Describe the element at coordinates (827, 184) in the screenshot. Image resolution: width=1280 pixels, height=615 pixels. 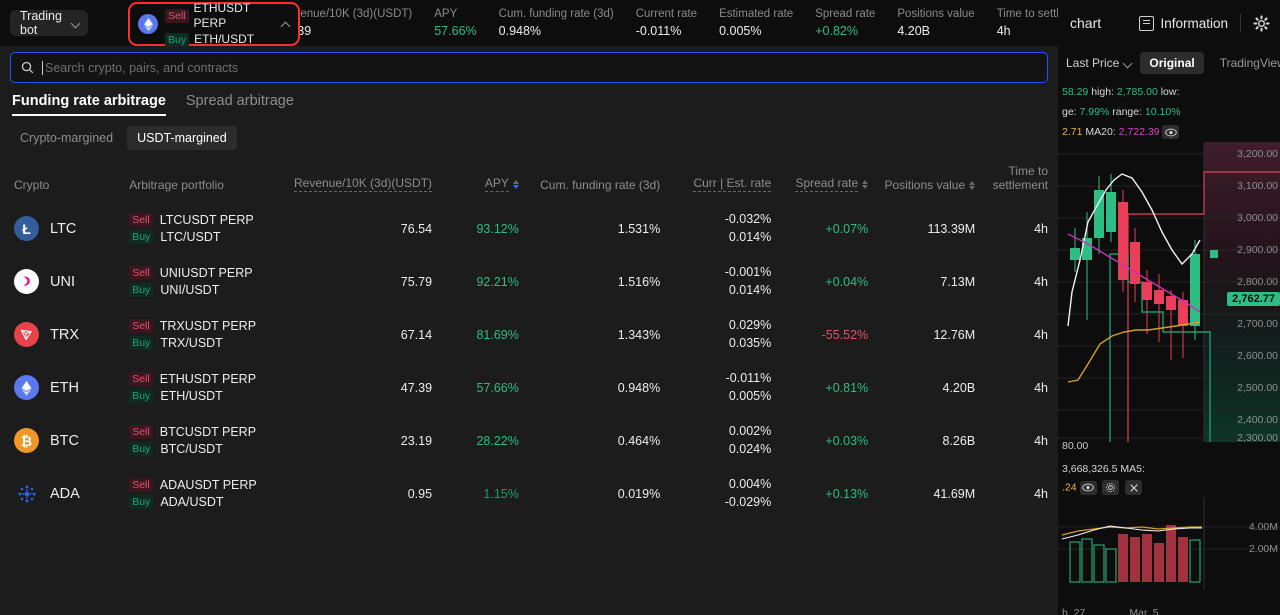
I see `col-label: Spread rate` at that location.